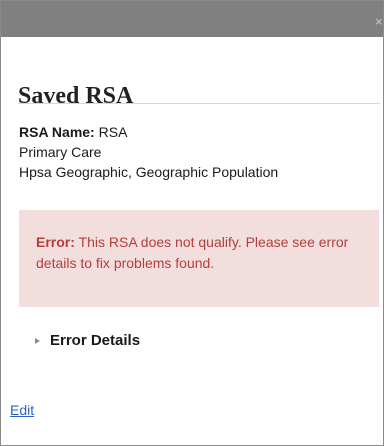 The image size is (384, 446). What do you see at coordinates (55, 242) in the screenshot?
I see `error-label: Error:` at bounding box center [55, 242].